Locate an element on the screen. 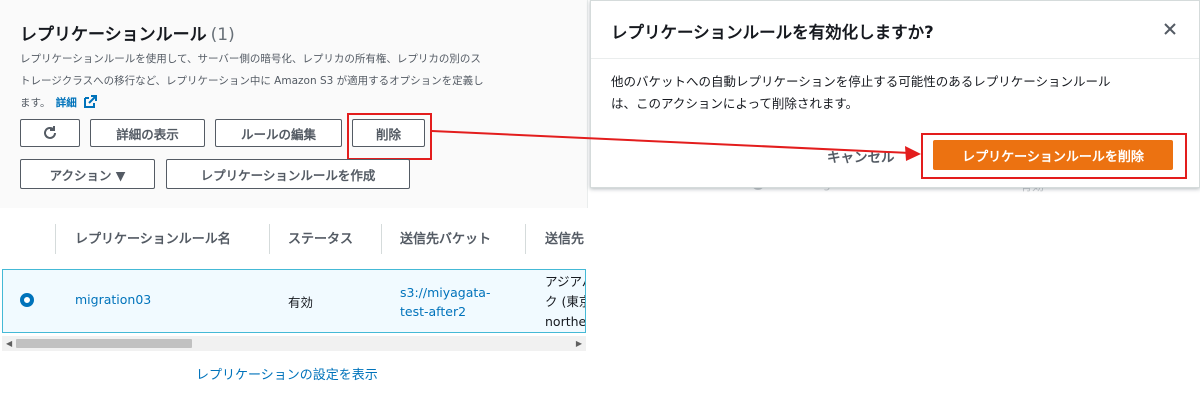 The image size is (1200, 393). panel-title-text: レプリケーションルール is located at coordinates (113, 35).